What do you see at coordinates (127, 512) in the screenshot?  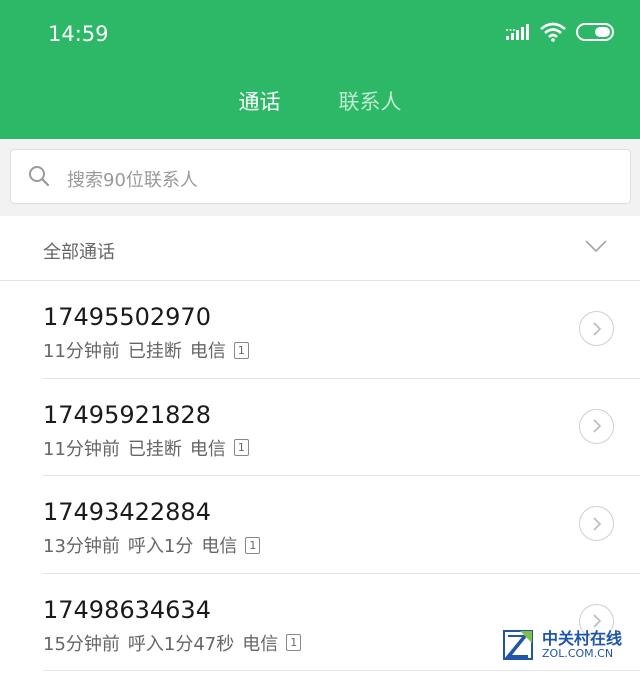 I see `call-number: 17493422884` at bounding box center [127, 512].